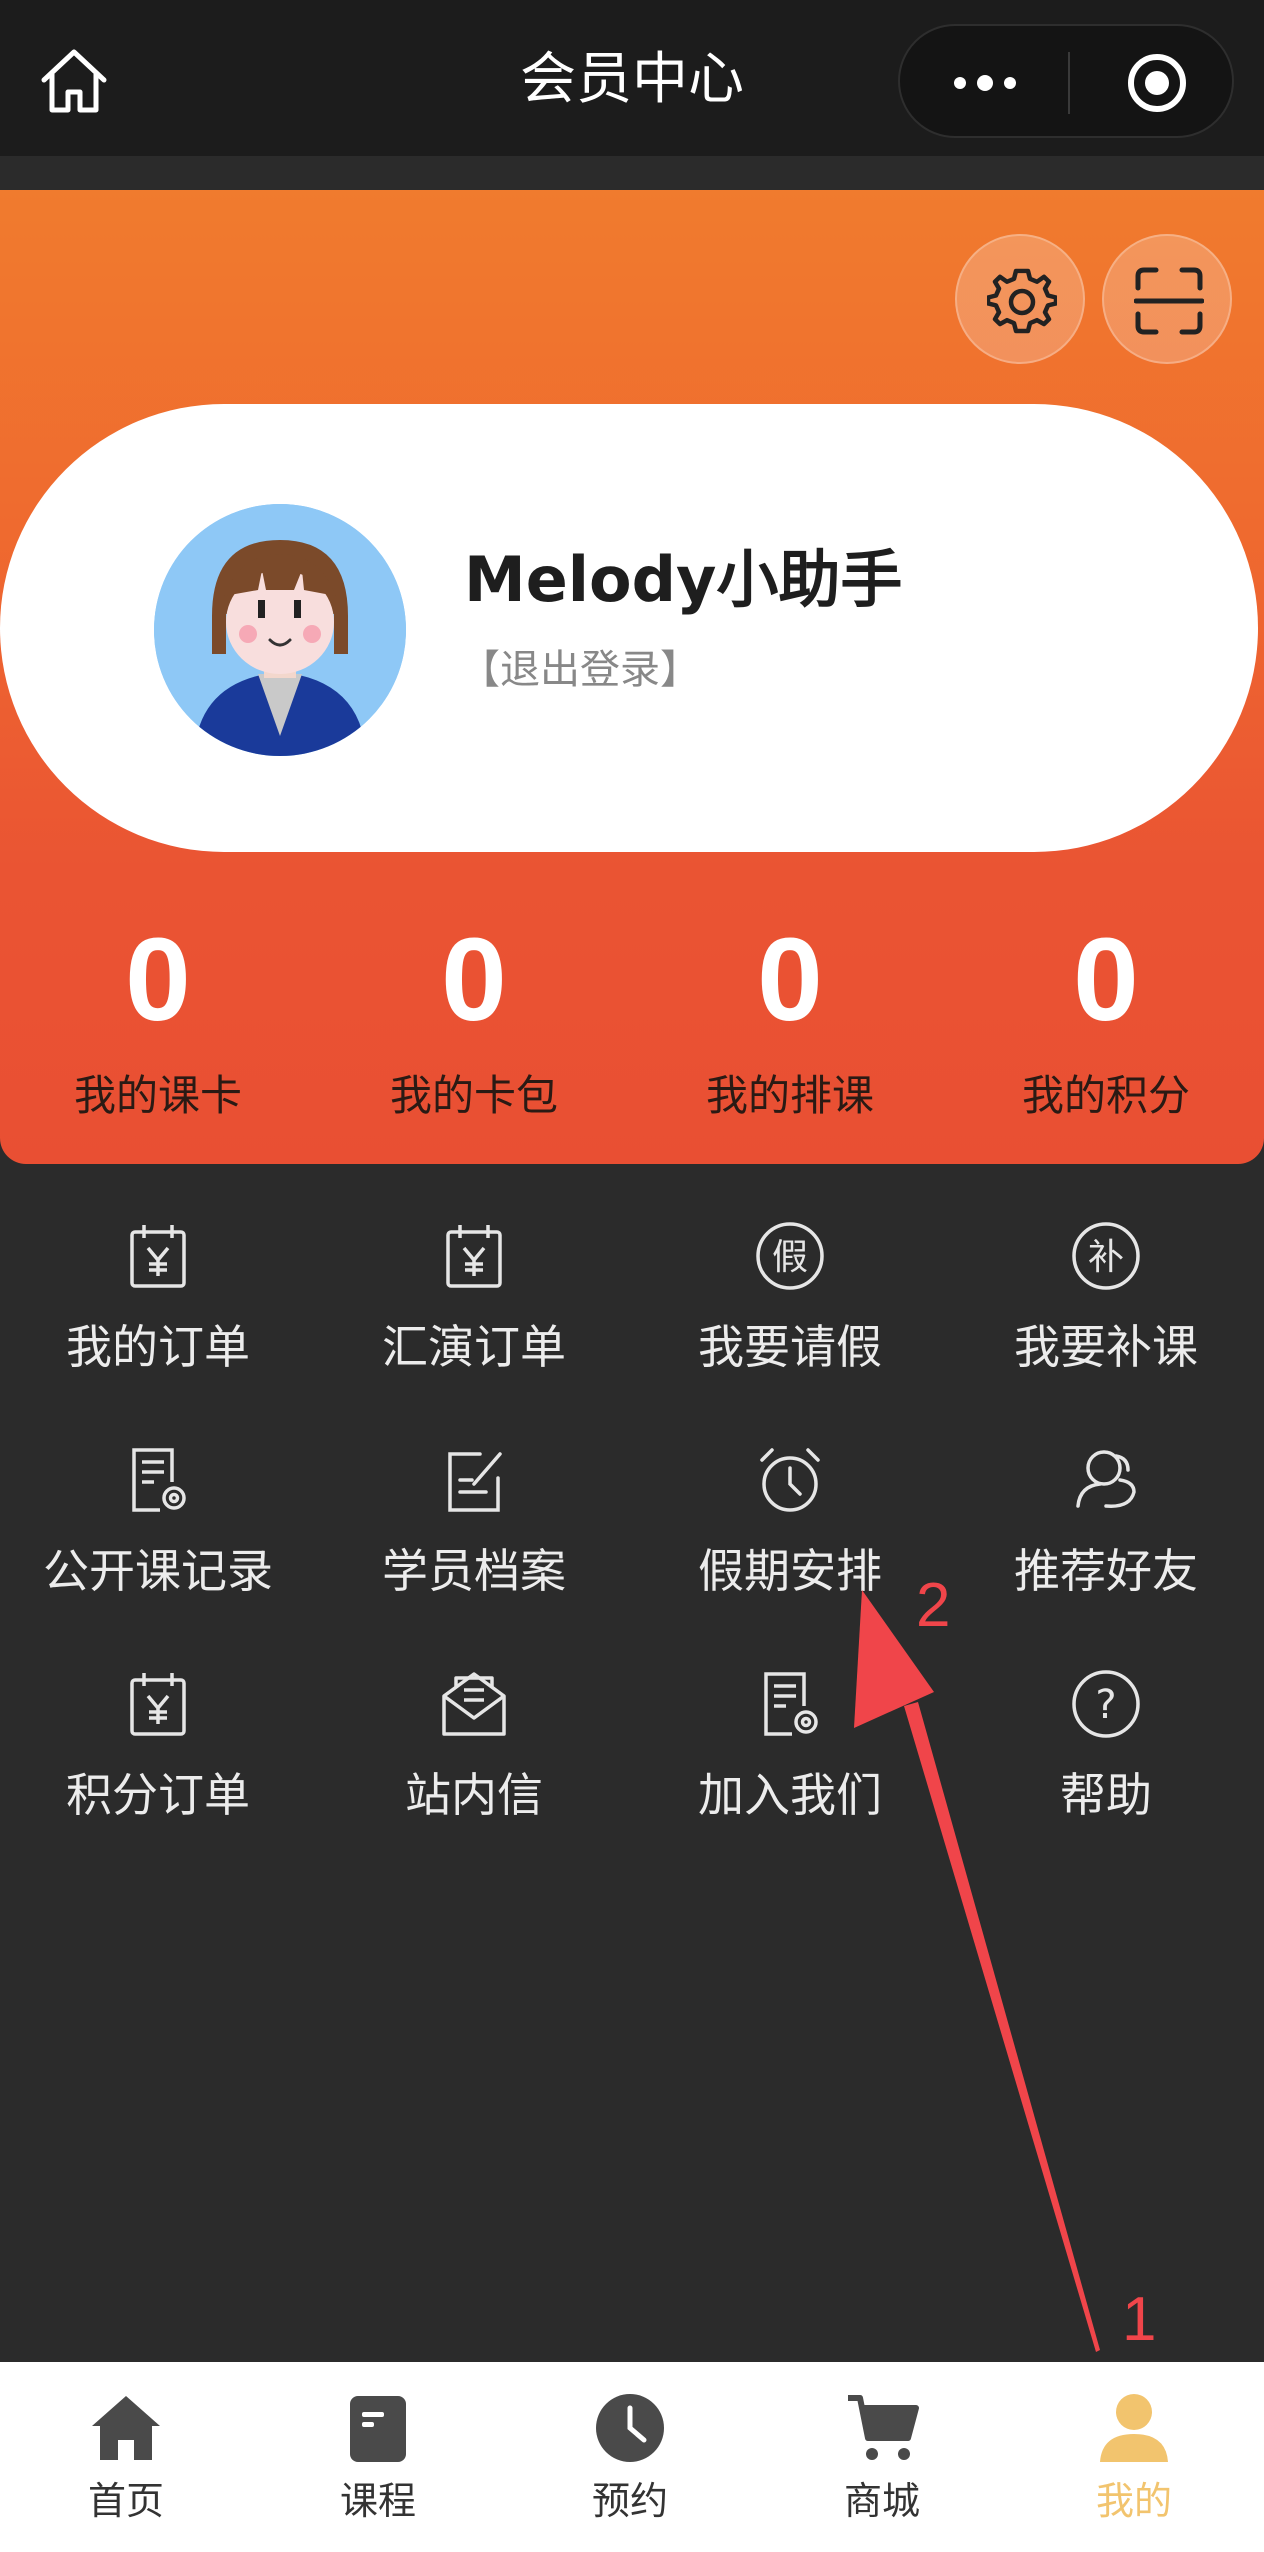 The height and width of the screenshot is (2552, 1264). I want to click on menu-item-inbox: 站内信, so click(474, 1763).